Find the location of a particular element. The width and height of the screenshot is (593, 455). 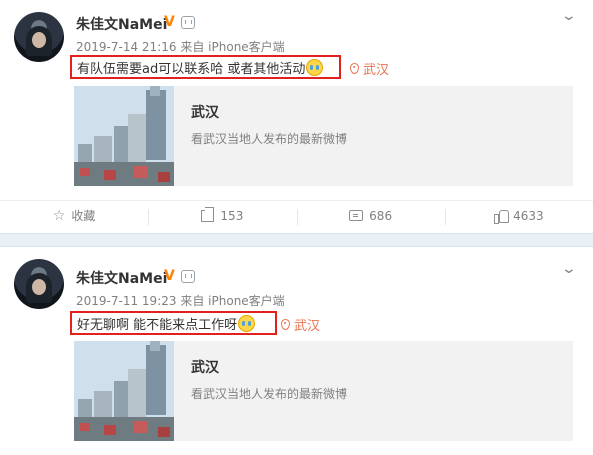

post-meta: 2019-7-14 21:16 来自 iPhone客户端 is located at coordinates (180, 46).